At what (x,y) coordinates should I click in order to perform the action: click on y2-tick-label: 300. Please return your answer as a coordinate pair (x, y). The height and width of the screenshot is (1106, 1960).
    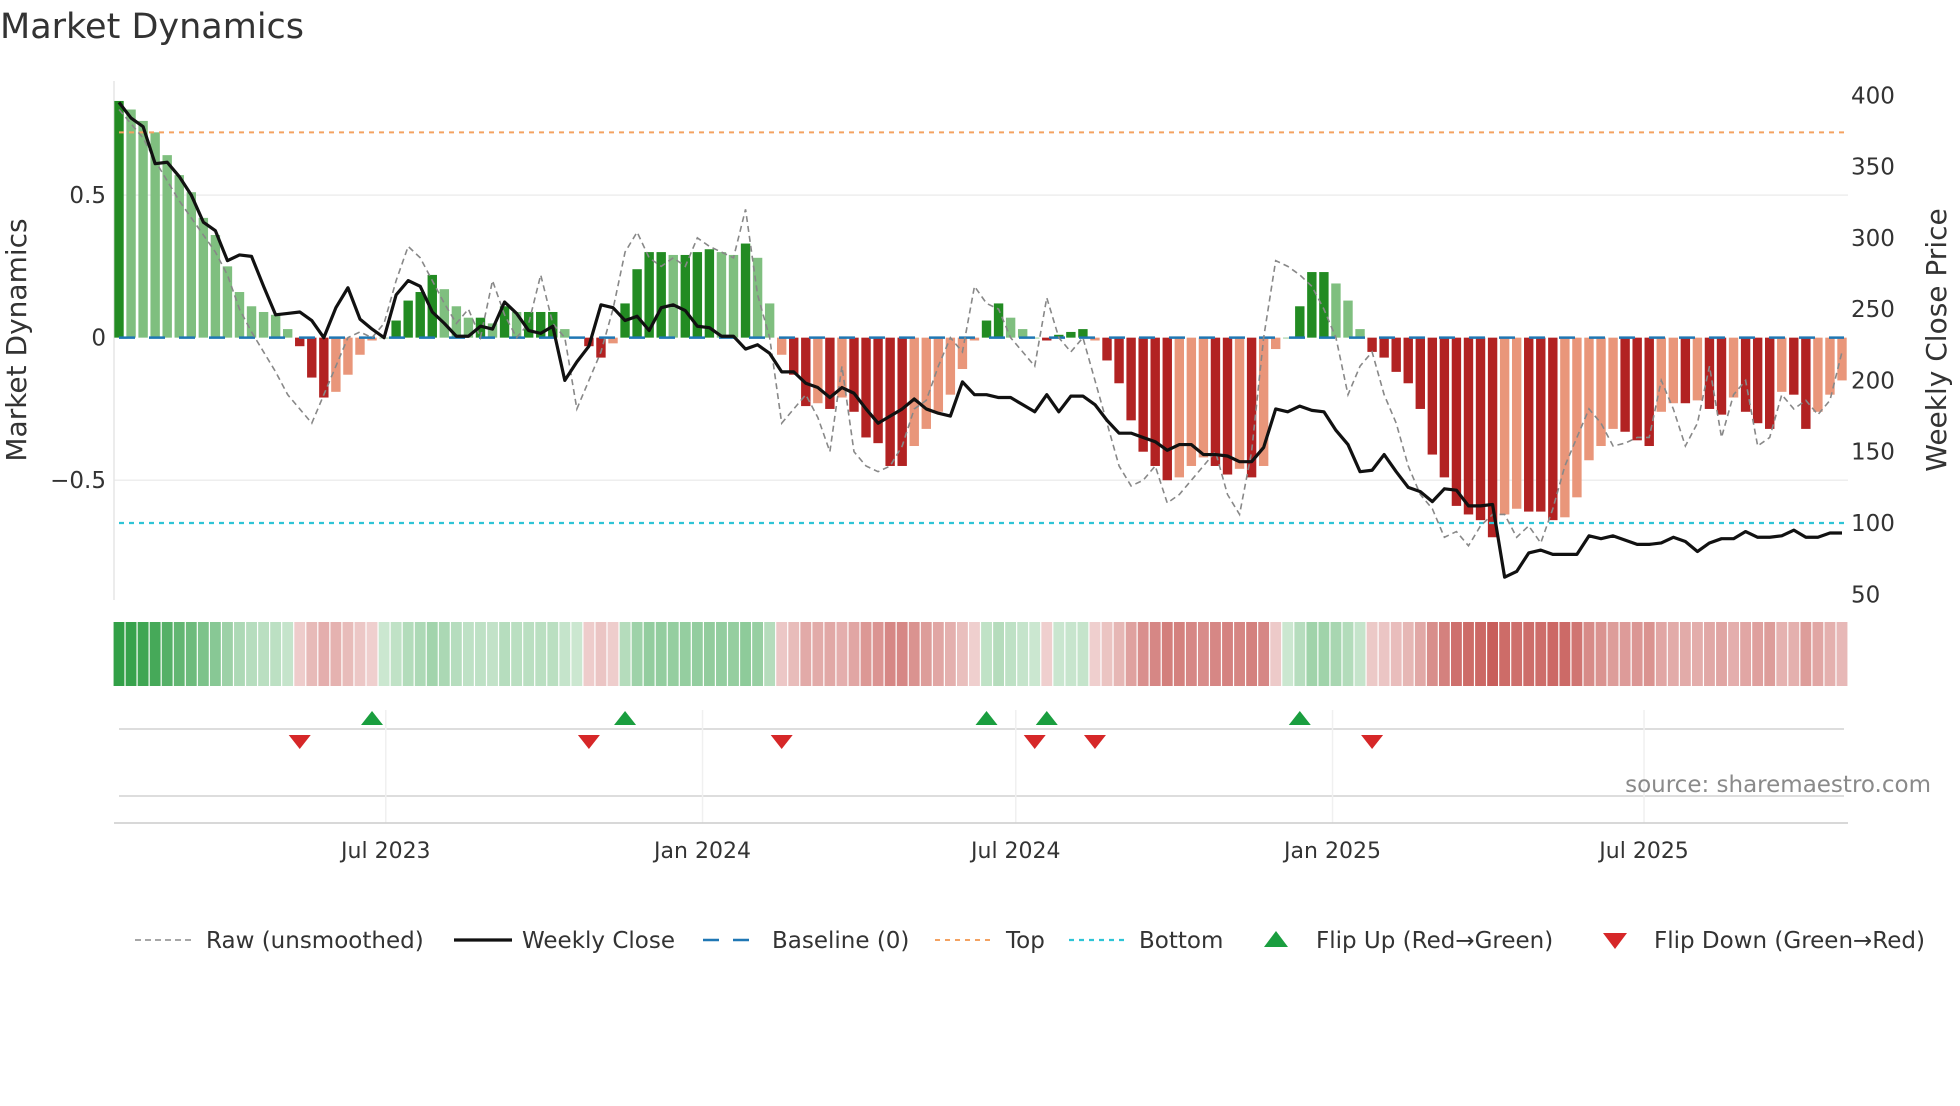
    Looking at the image, I should click on (1873, 239).